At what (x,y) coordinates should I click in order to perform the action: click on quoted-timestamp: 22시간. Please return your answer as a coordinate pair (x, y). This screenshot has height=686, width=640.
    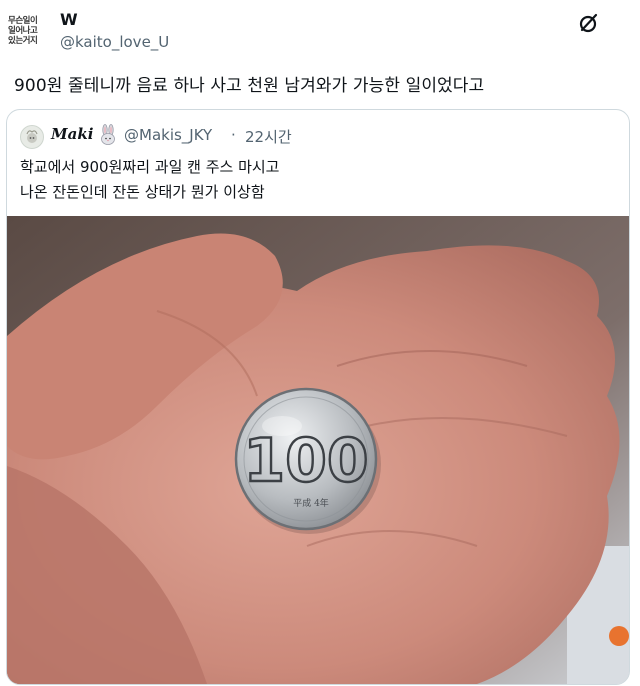
    Looking at the image, I should click on (268, 136).